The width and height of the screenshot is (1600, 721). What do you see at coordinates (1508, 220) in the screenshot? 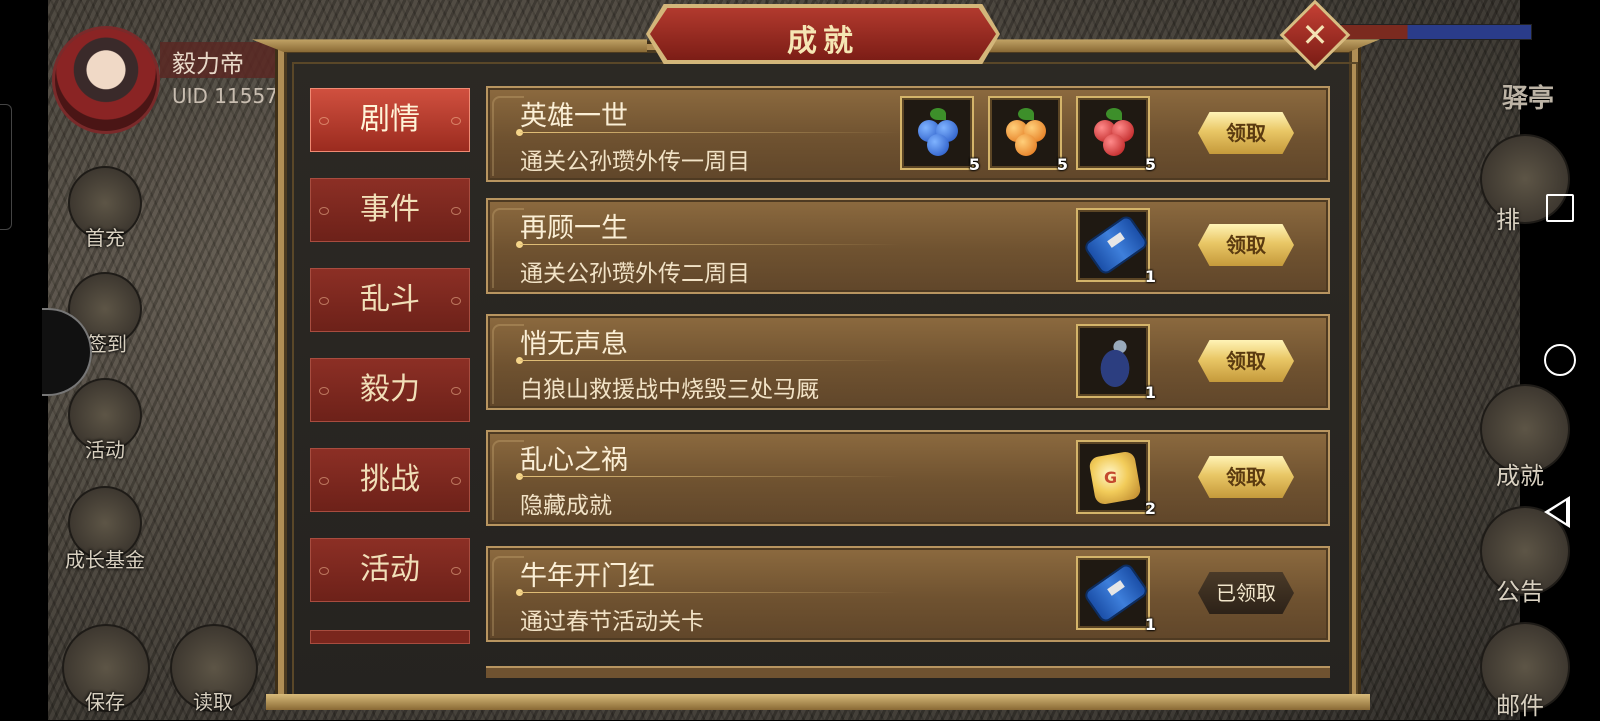
I see `ranking-label: 排` at bounding box center [1508, 220].